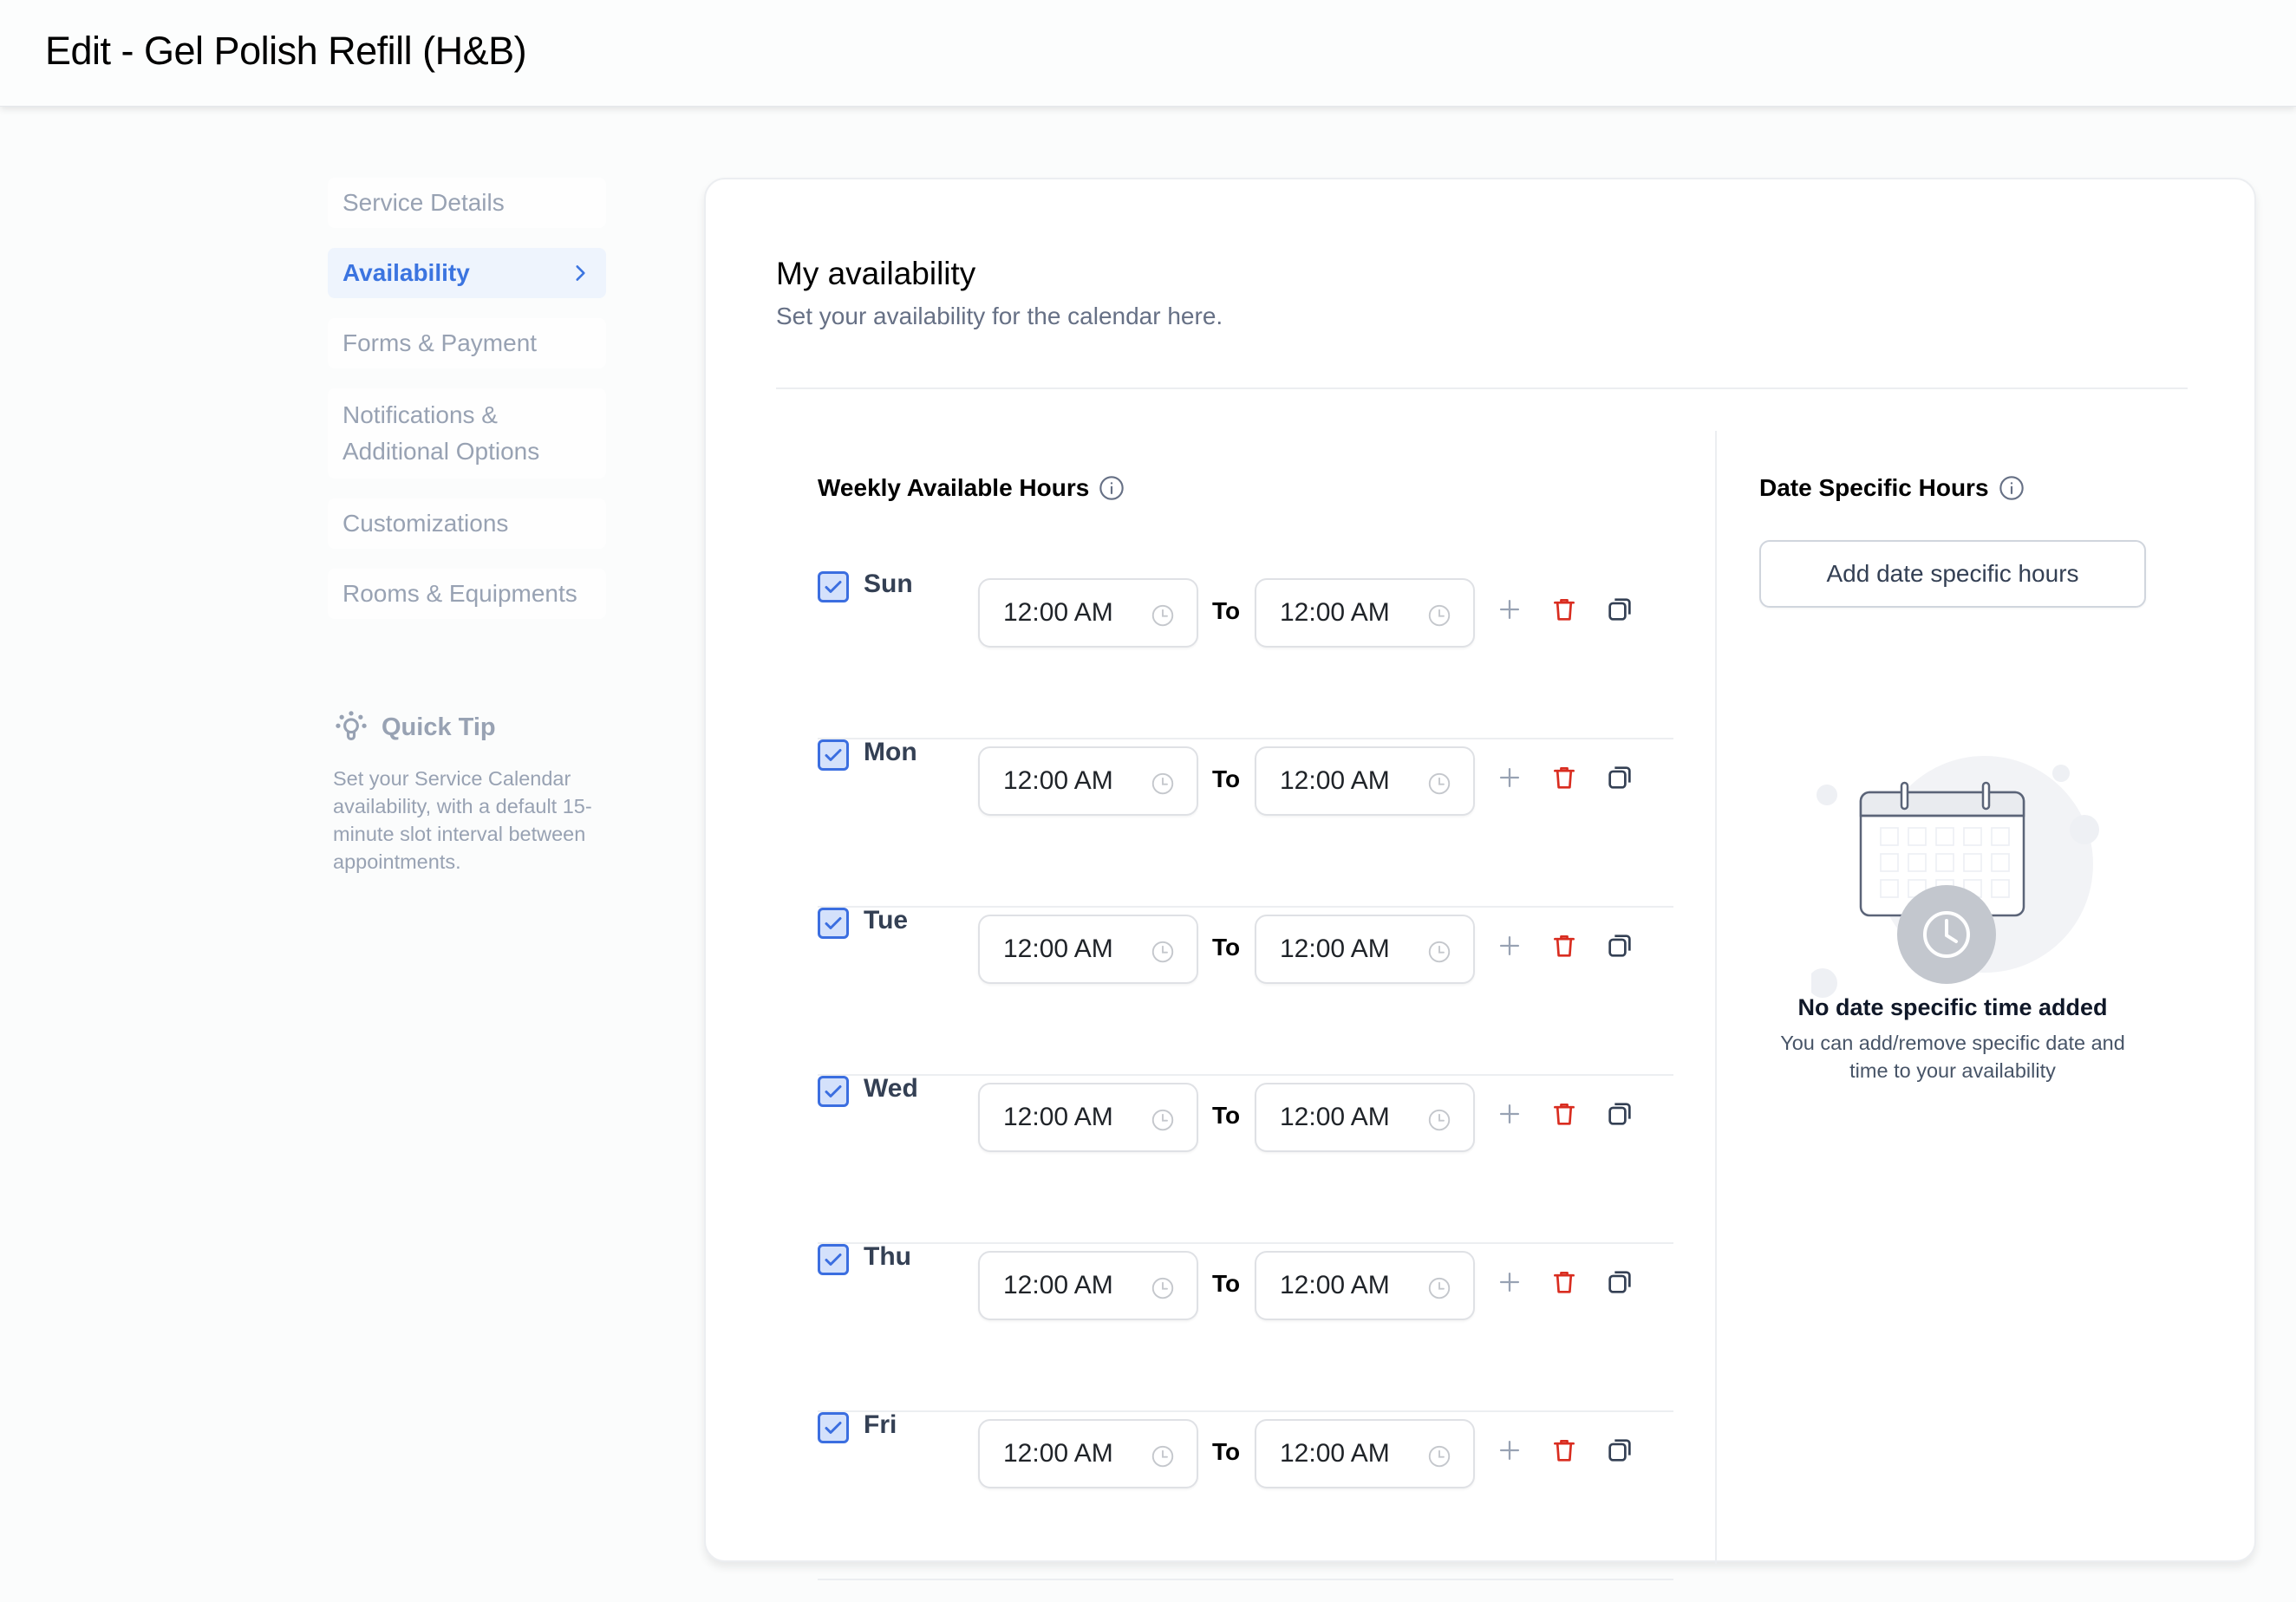  Describe the element at coordinates (1952, 574) in the screenshot. I see `add-date-specific-hours-button: Add date specific hours` at that location.